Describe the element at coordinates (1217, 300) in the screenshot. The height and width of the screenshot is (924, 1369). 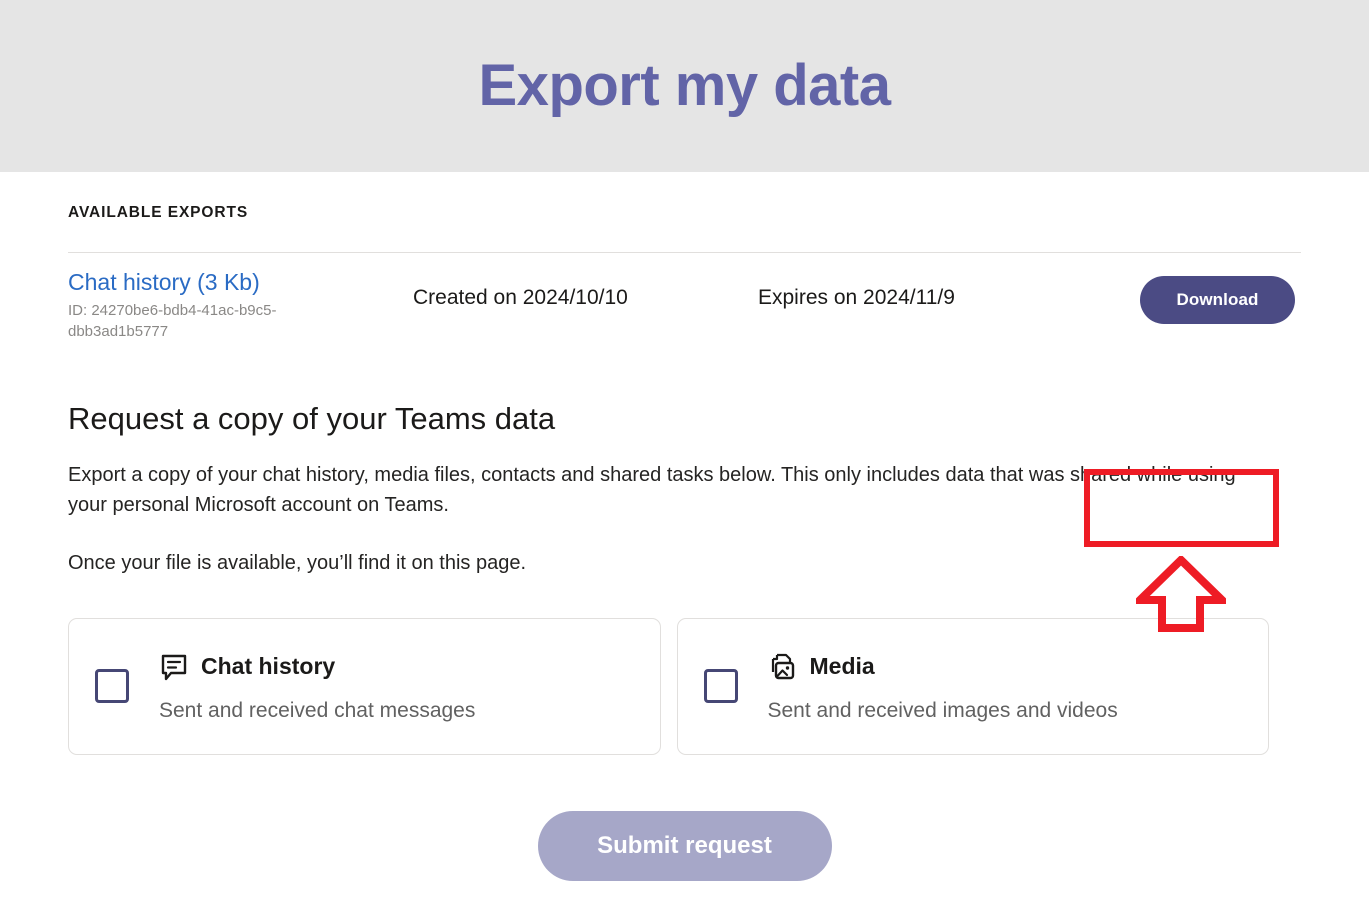
I see `download-button: Download` at that location.